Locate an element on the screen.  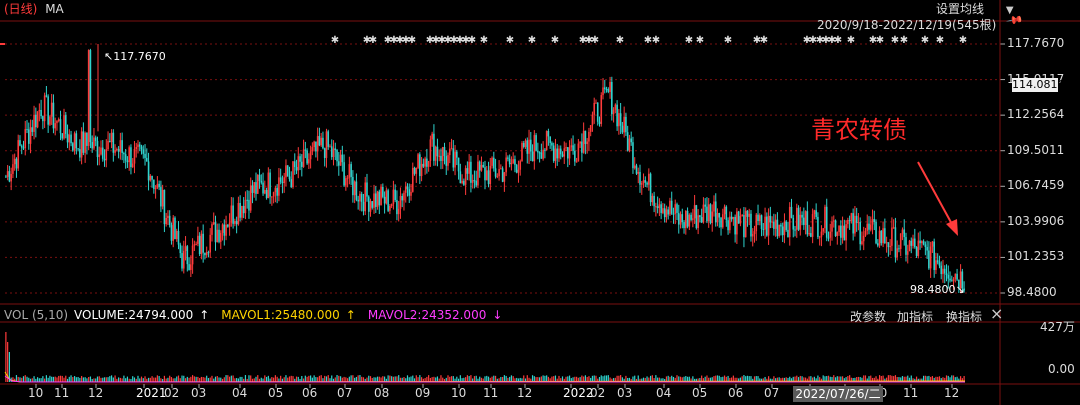
vol-title: VOL (5,10) is located at coordinates (36, 315).